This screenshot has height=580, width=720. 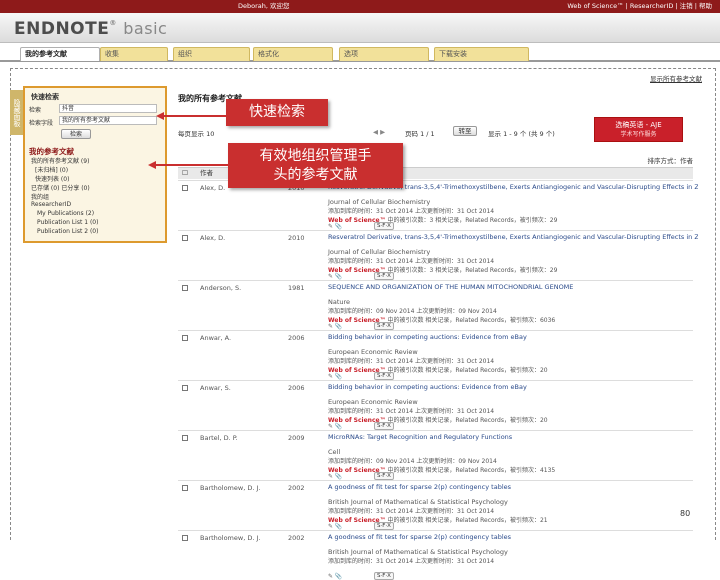 What do you see at coordinates (67, 222) in the screenshot?
I see `nav-publication-list-1: Publication List 1 (0)` at bounding box center [67, 222].